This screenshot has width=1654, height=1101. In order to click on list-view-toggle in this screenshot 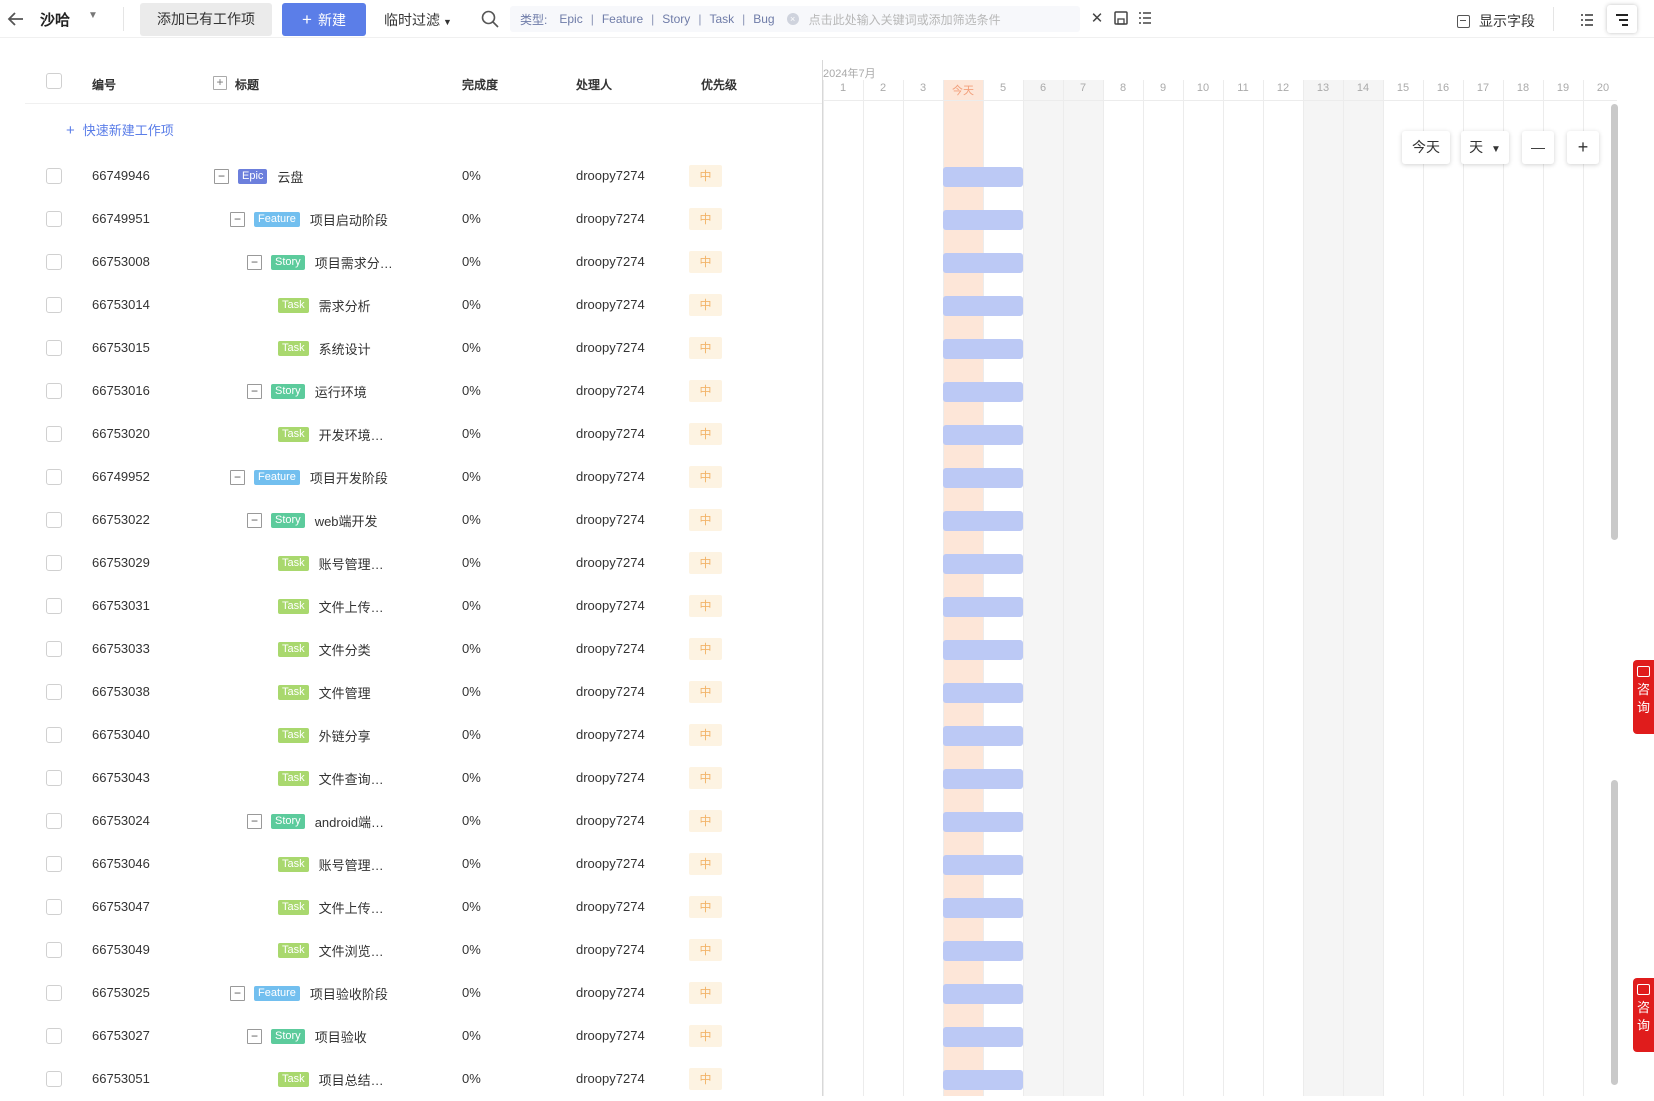, I will do `click(1587, 19)`.